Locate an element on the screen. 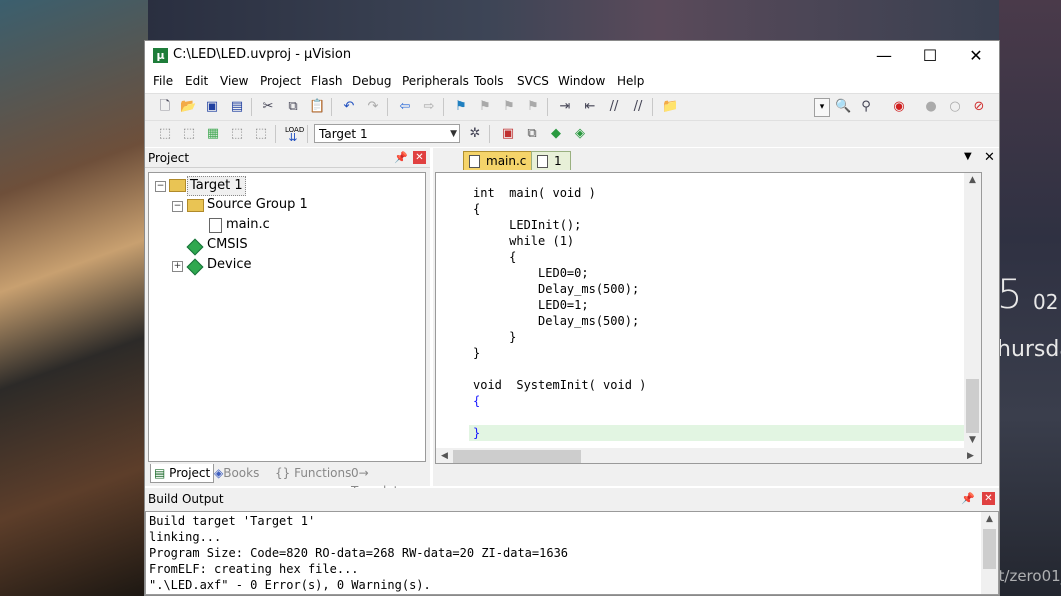  bookmark-icon: ⚑ is located at coordinates (461, 107).